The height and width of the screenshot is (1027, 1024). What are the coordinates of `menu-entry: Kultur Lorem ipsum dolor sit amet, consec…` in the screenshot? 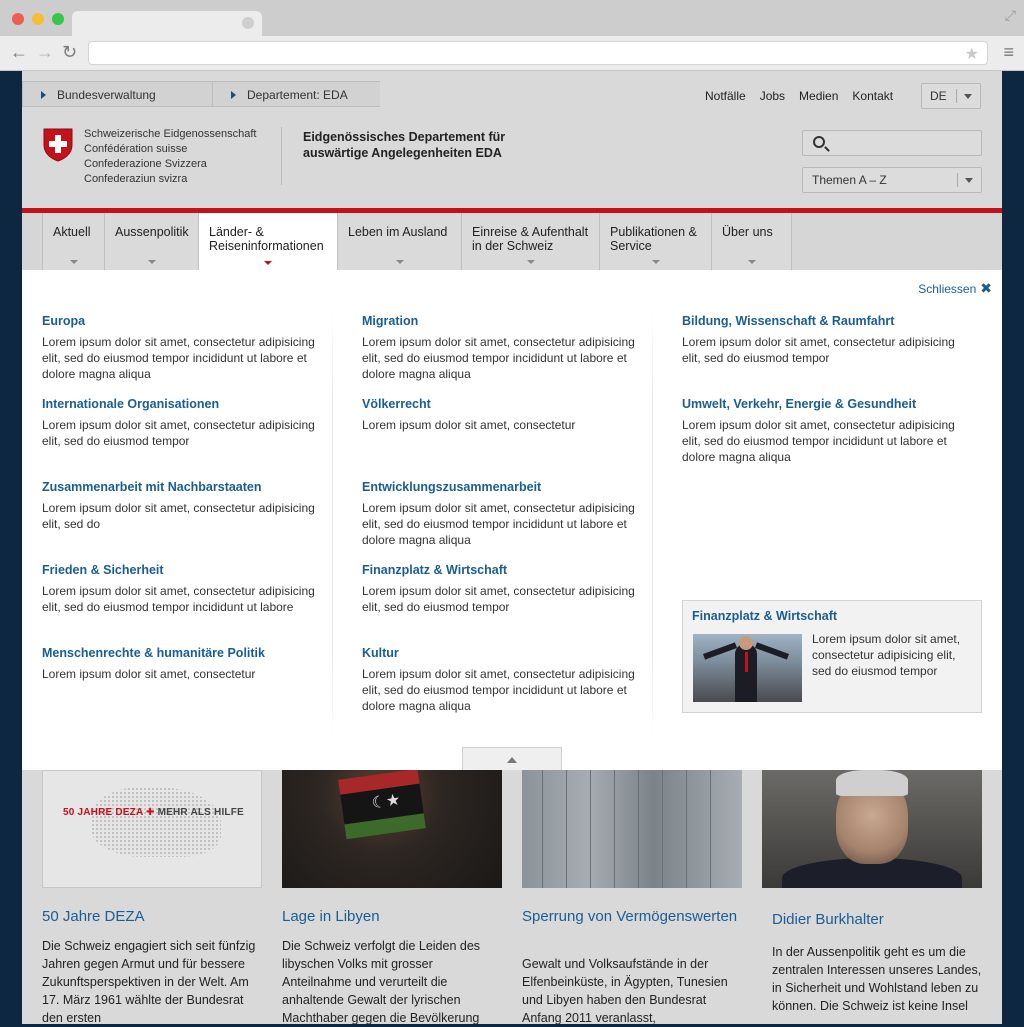 It's located at (502, 680).